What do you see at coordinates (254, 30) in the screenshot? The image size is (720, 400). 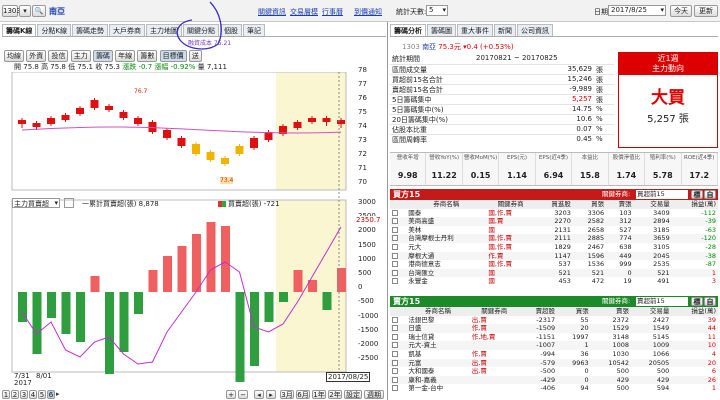 I see `tab-notes: 筆記` at bounding box center [254, 30].